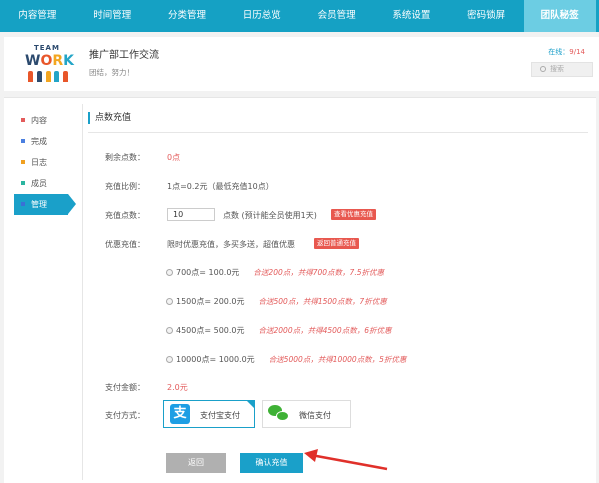 The image size is (599, 483). I want to click on sidebar-item-members: 成员, so click(43, 183).